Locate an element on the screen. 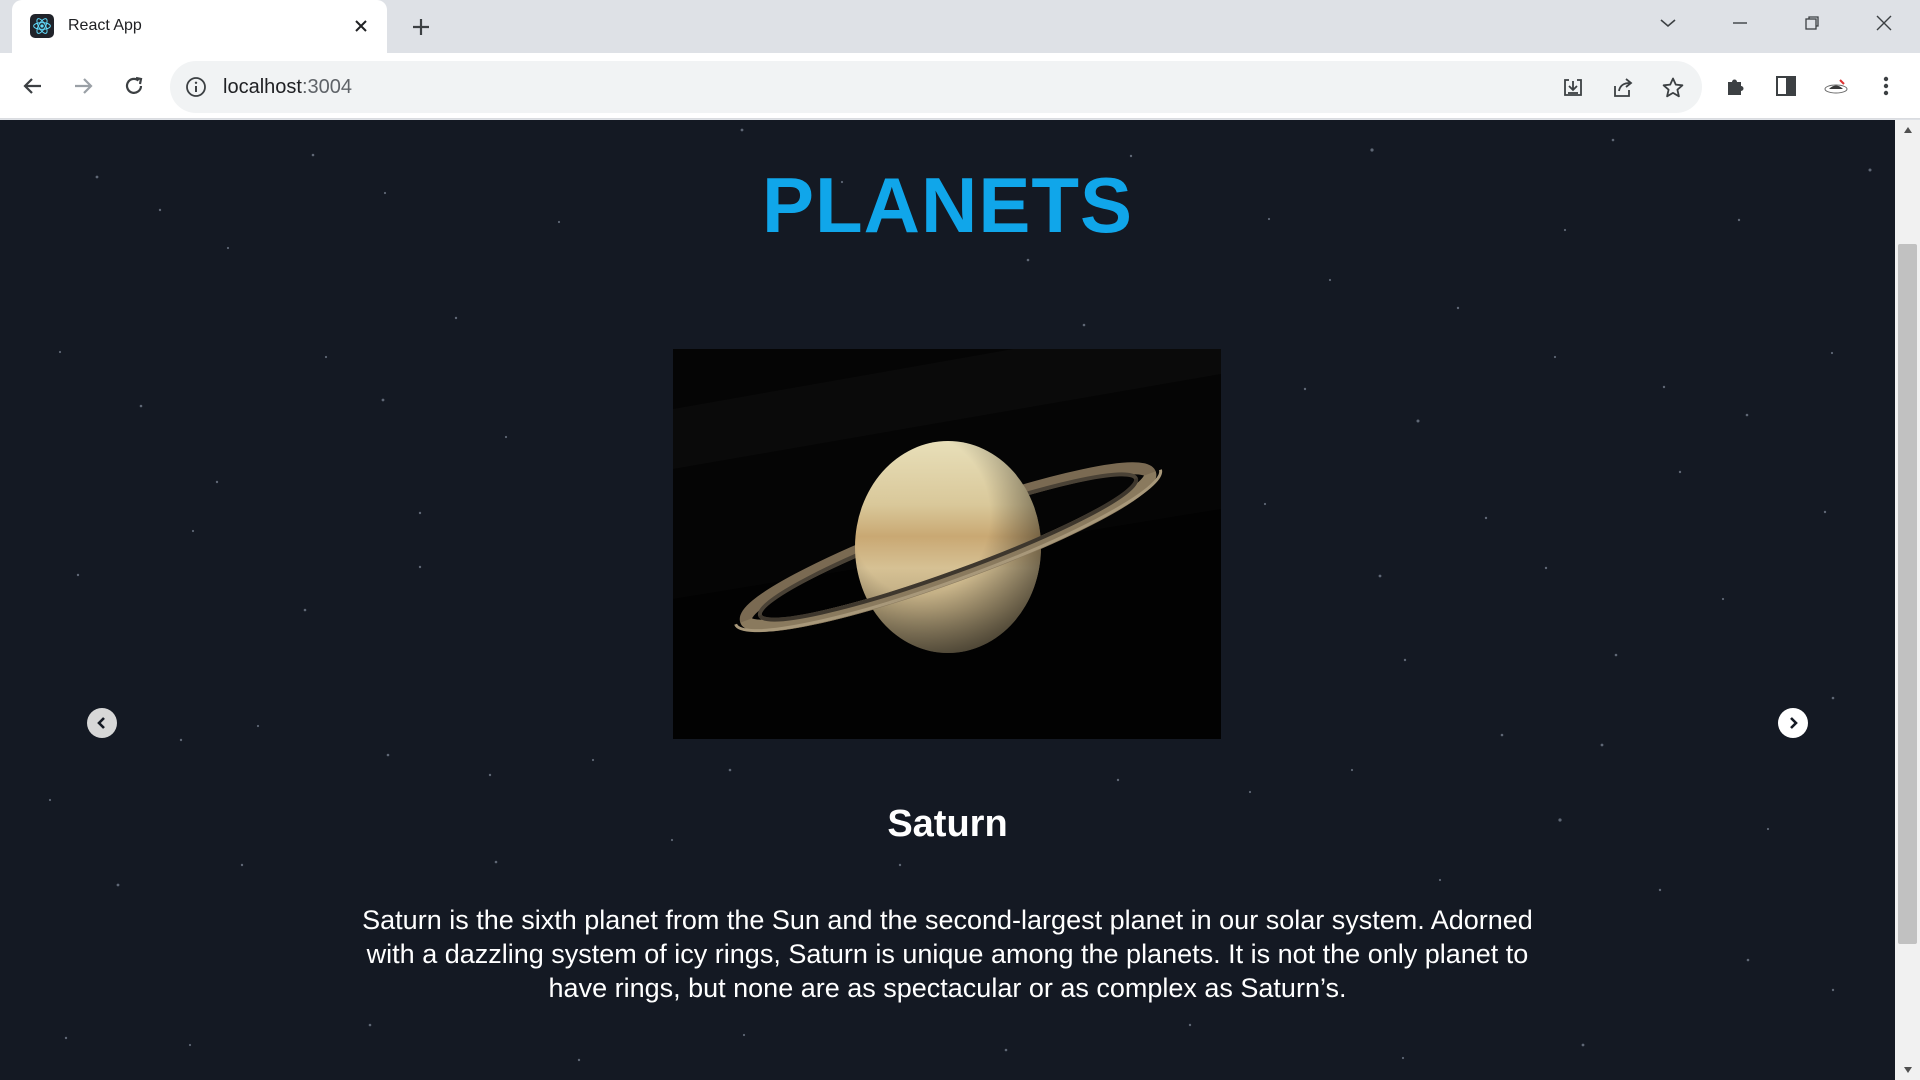  browser-toolbar: localhost:3004 is located at coordinates (960, 86).